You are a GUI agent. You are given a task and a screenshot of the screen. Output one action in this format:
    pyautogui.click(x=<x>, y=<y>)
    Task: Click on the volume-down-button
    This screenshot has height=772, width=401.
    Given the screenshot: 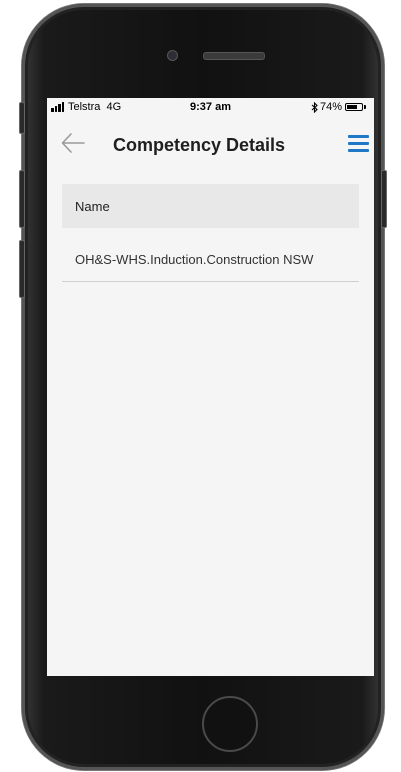 What is the action you would take?
    pyautogui.click(x=22, y=269)
    